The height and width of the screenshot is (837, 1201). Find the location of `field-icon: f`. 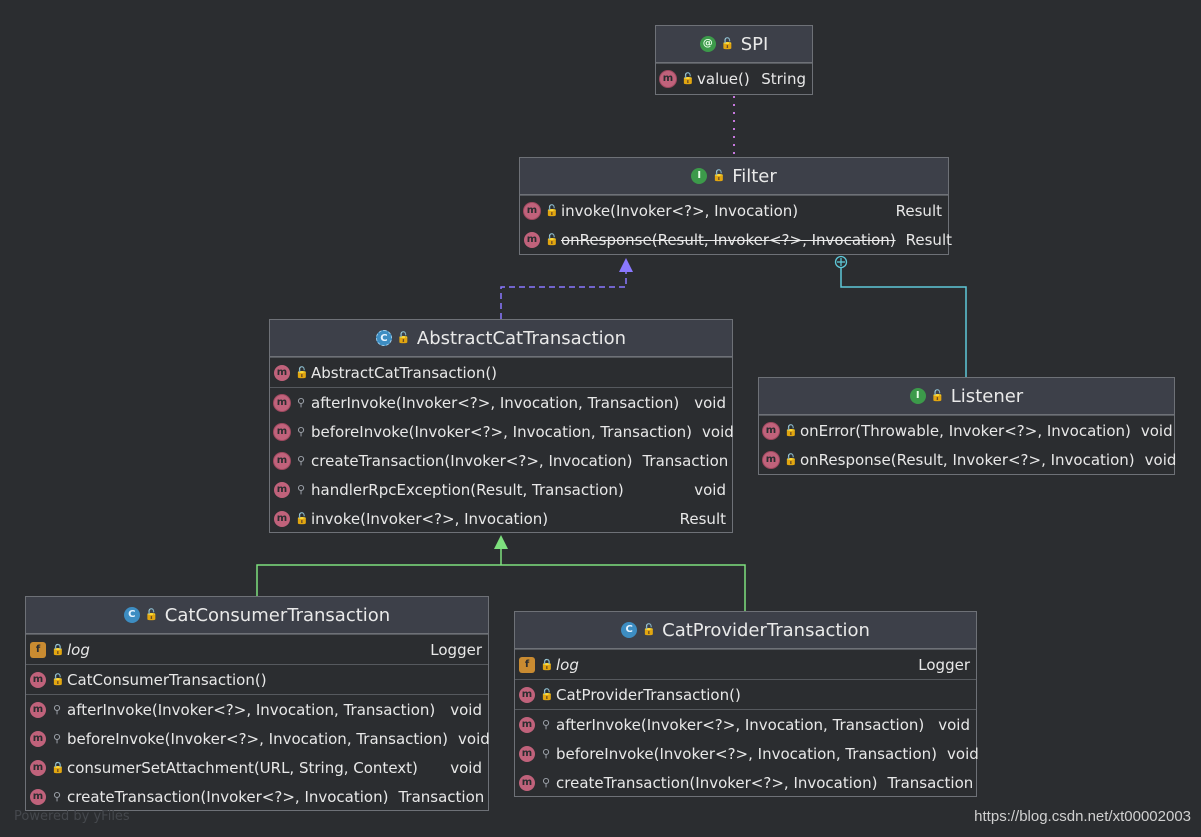

field-icon: f is located at coordinates (527, 664).